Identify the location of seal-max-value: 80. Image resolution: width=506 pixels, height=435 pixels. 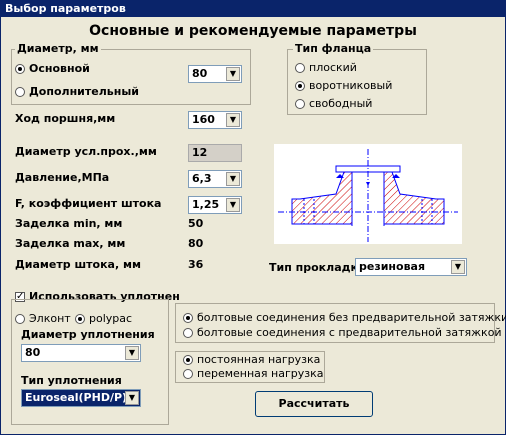
(196, 243).